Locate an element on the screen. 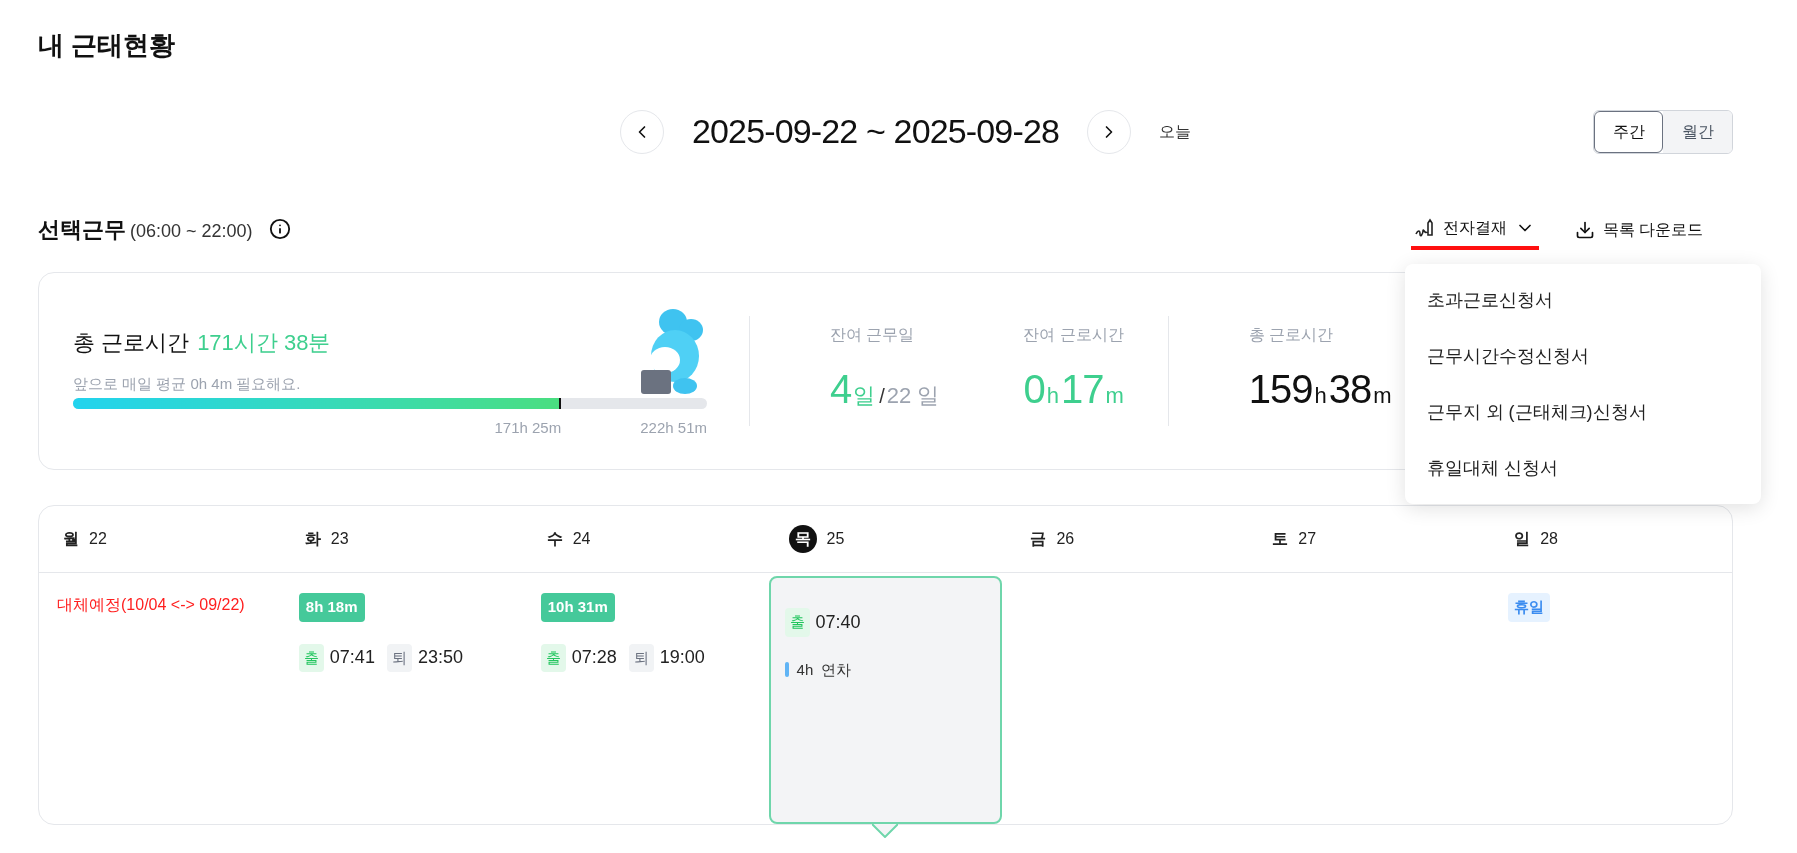 This screenshot has height=853, width=1797. punch-time: 07:40 is located at coordinates (838, 622).